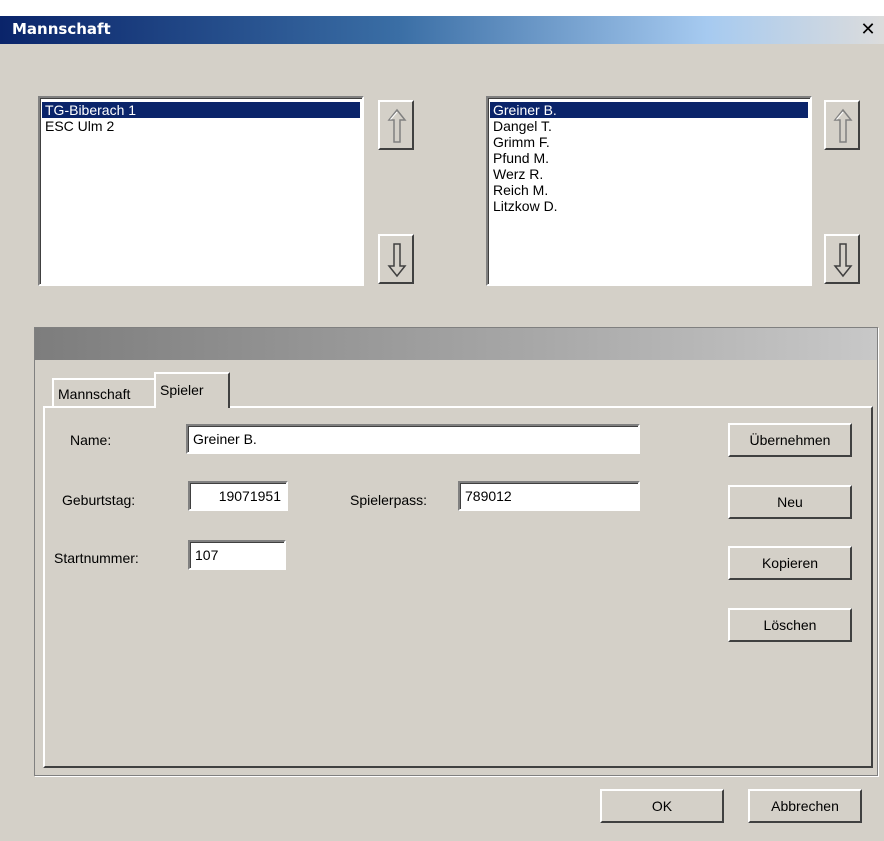 The height and width of the screenshot is (841, 884). What do you see at coordinates (649, 206) in the screenshot?
I see `player-list-item: Litzkow D.` at bounding box center [649, 206].